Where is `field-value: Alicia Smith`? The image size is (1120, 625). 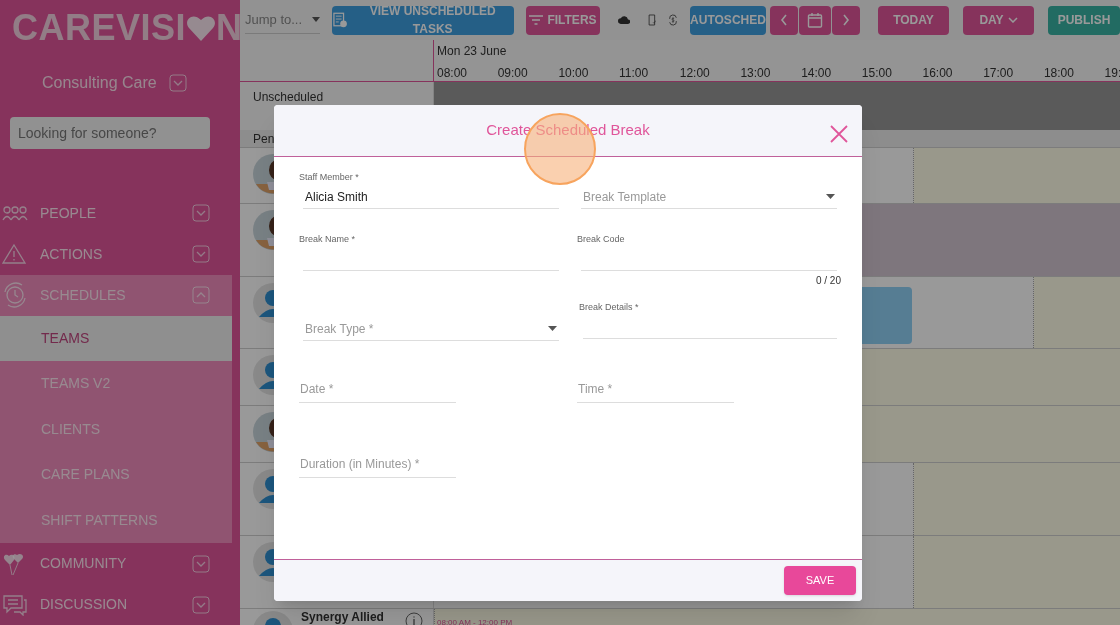
field-value: Alicia Smith is located at coordinates (336, 197).